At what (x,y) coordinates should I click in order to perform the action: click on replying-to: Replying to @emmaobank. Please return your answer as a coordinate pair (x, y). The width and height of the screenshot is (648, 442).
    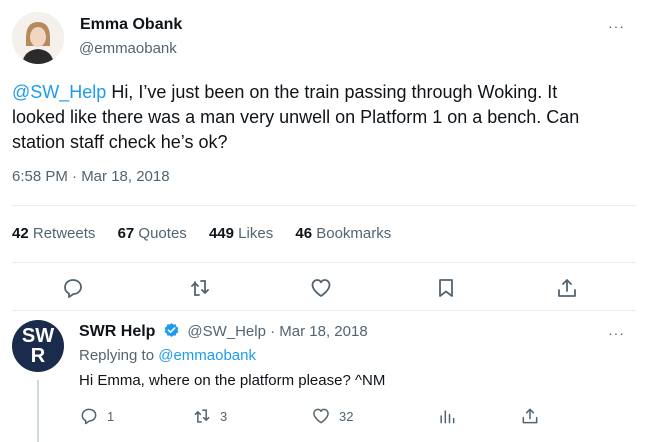
    Looking at the image, I should click on (167, 355).